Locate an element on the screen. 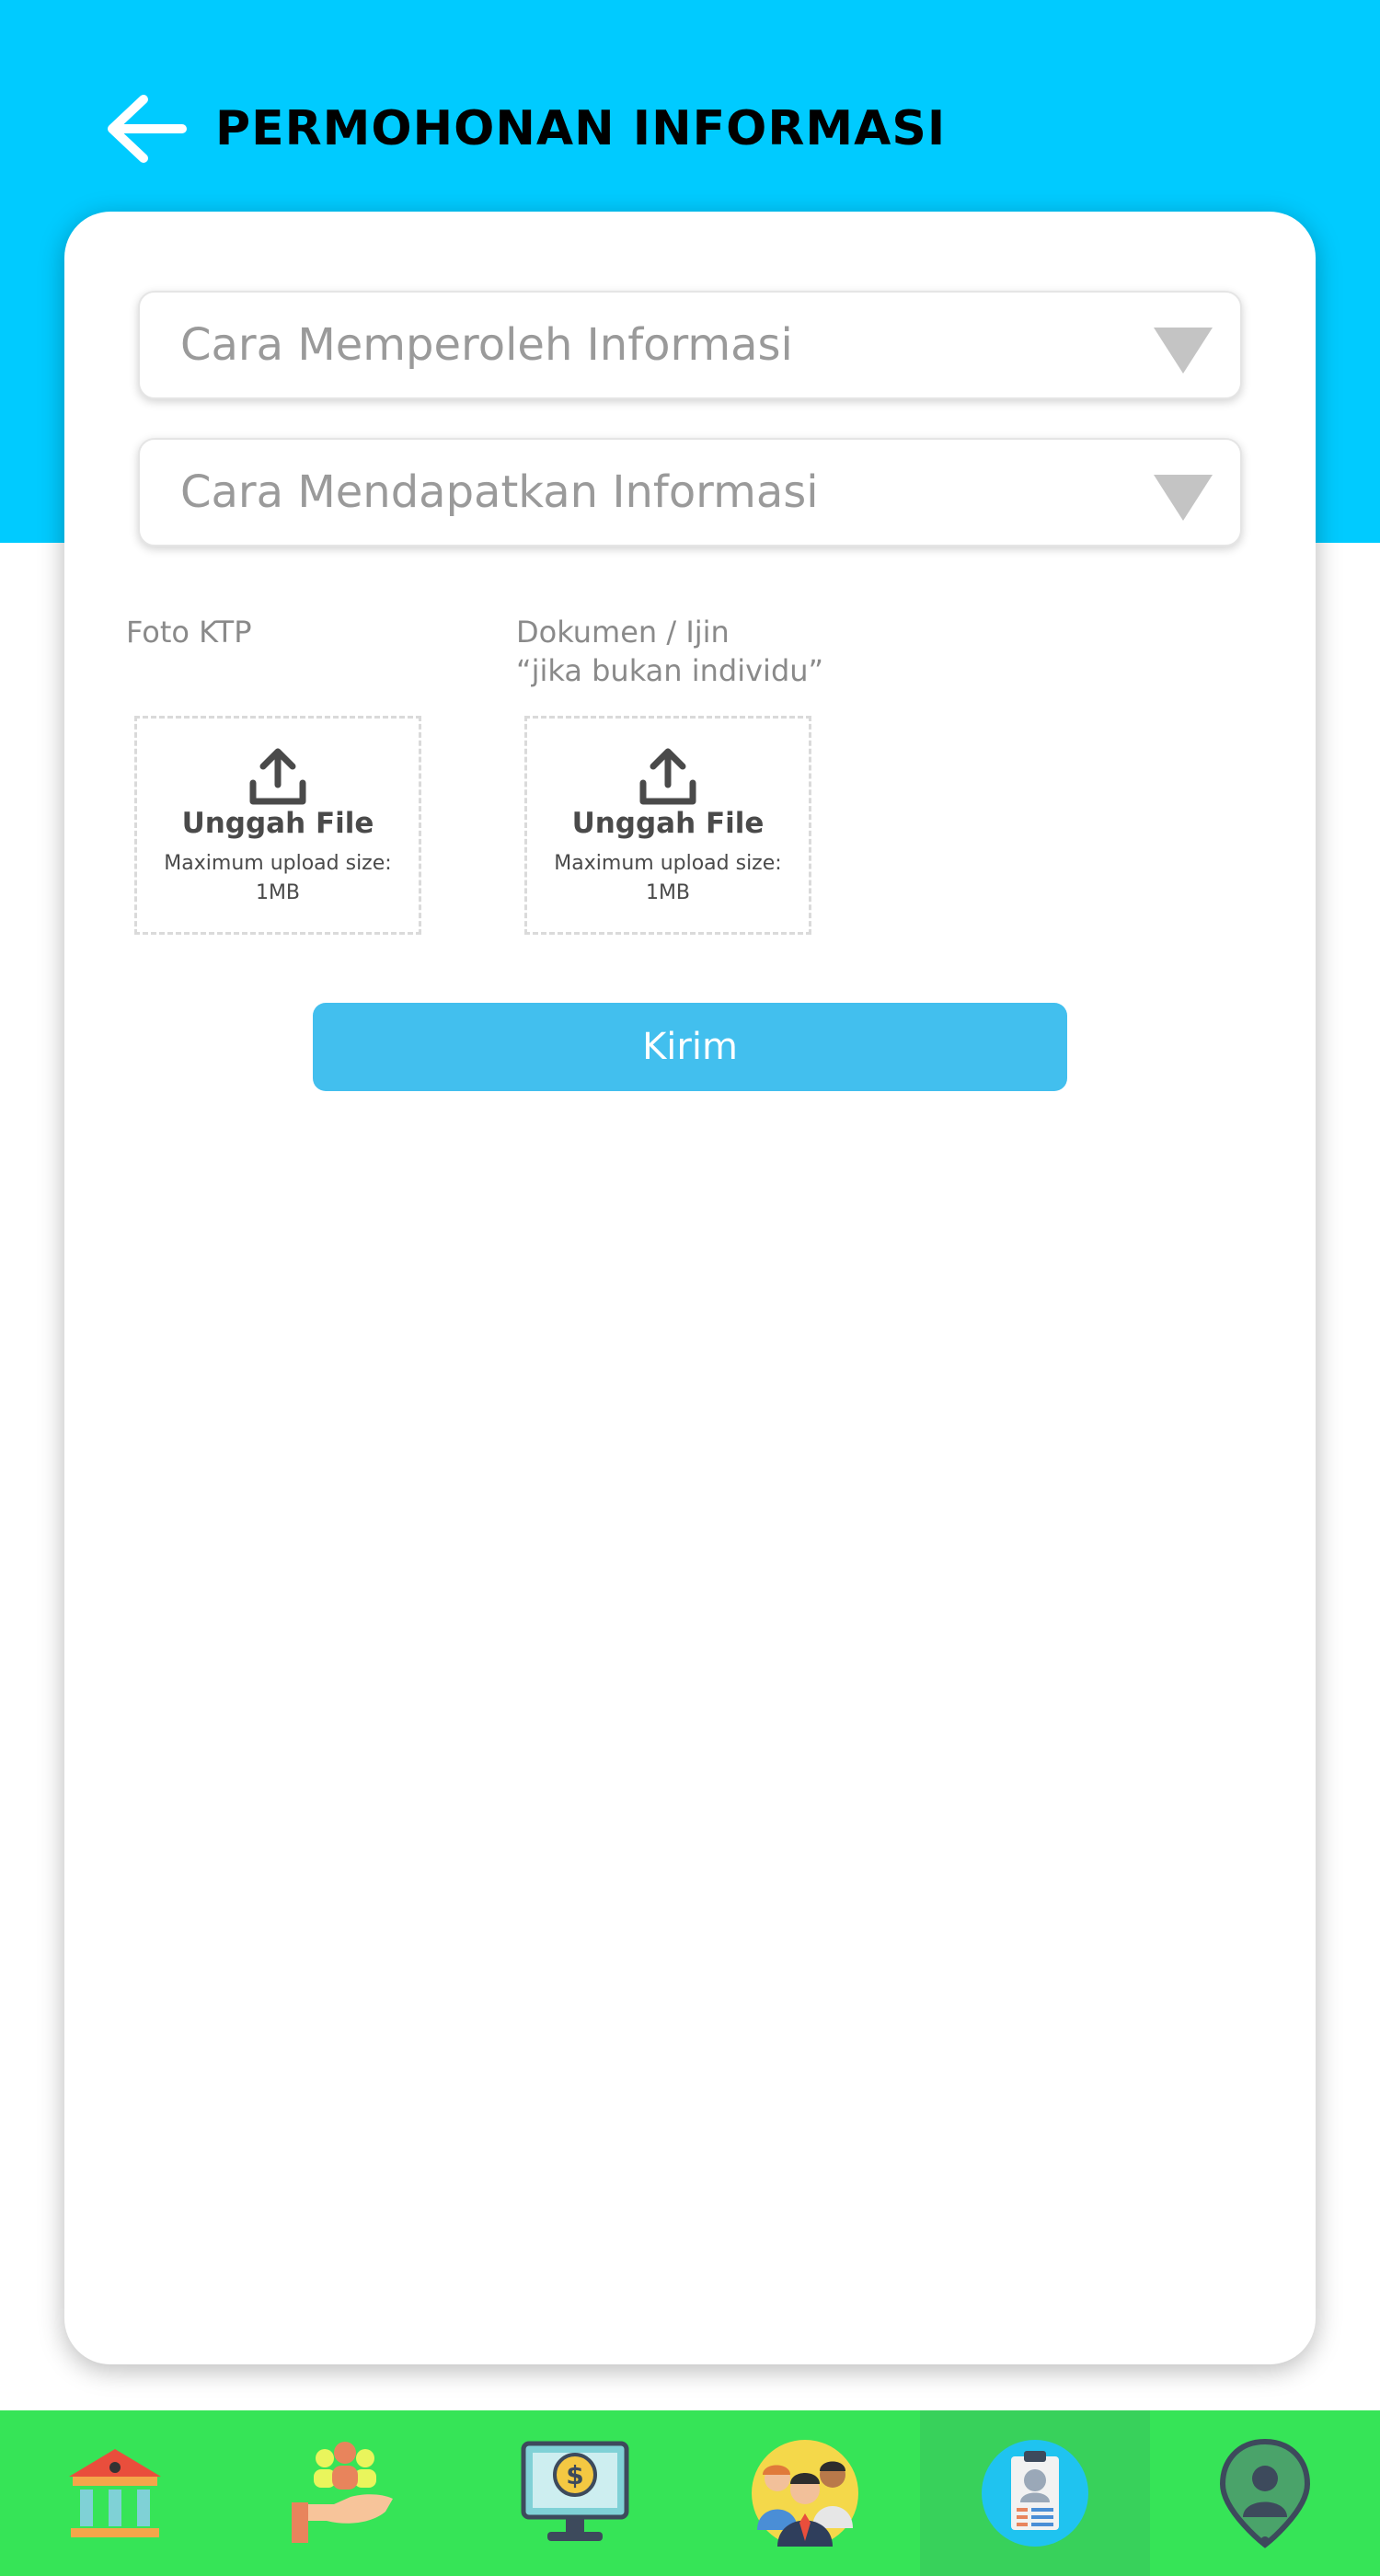 The height and width of the screenshot is (2576, 1380). dokumen-ijin-label: Dokumen / Ijin is located at coordinates (623, 632).